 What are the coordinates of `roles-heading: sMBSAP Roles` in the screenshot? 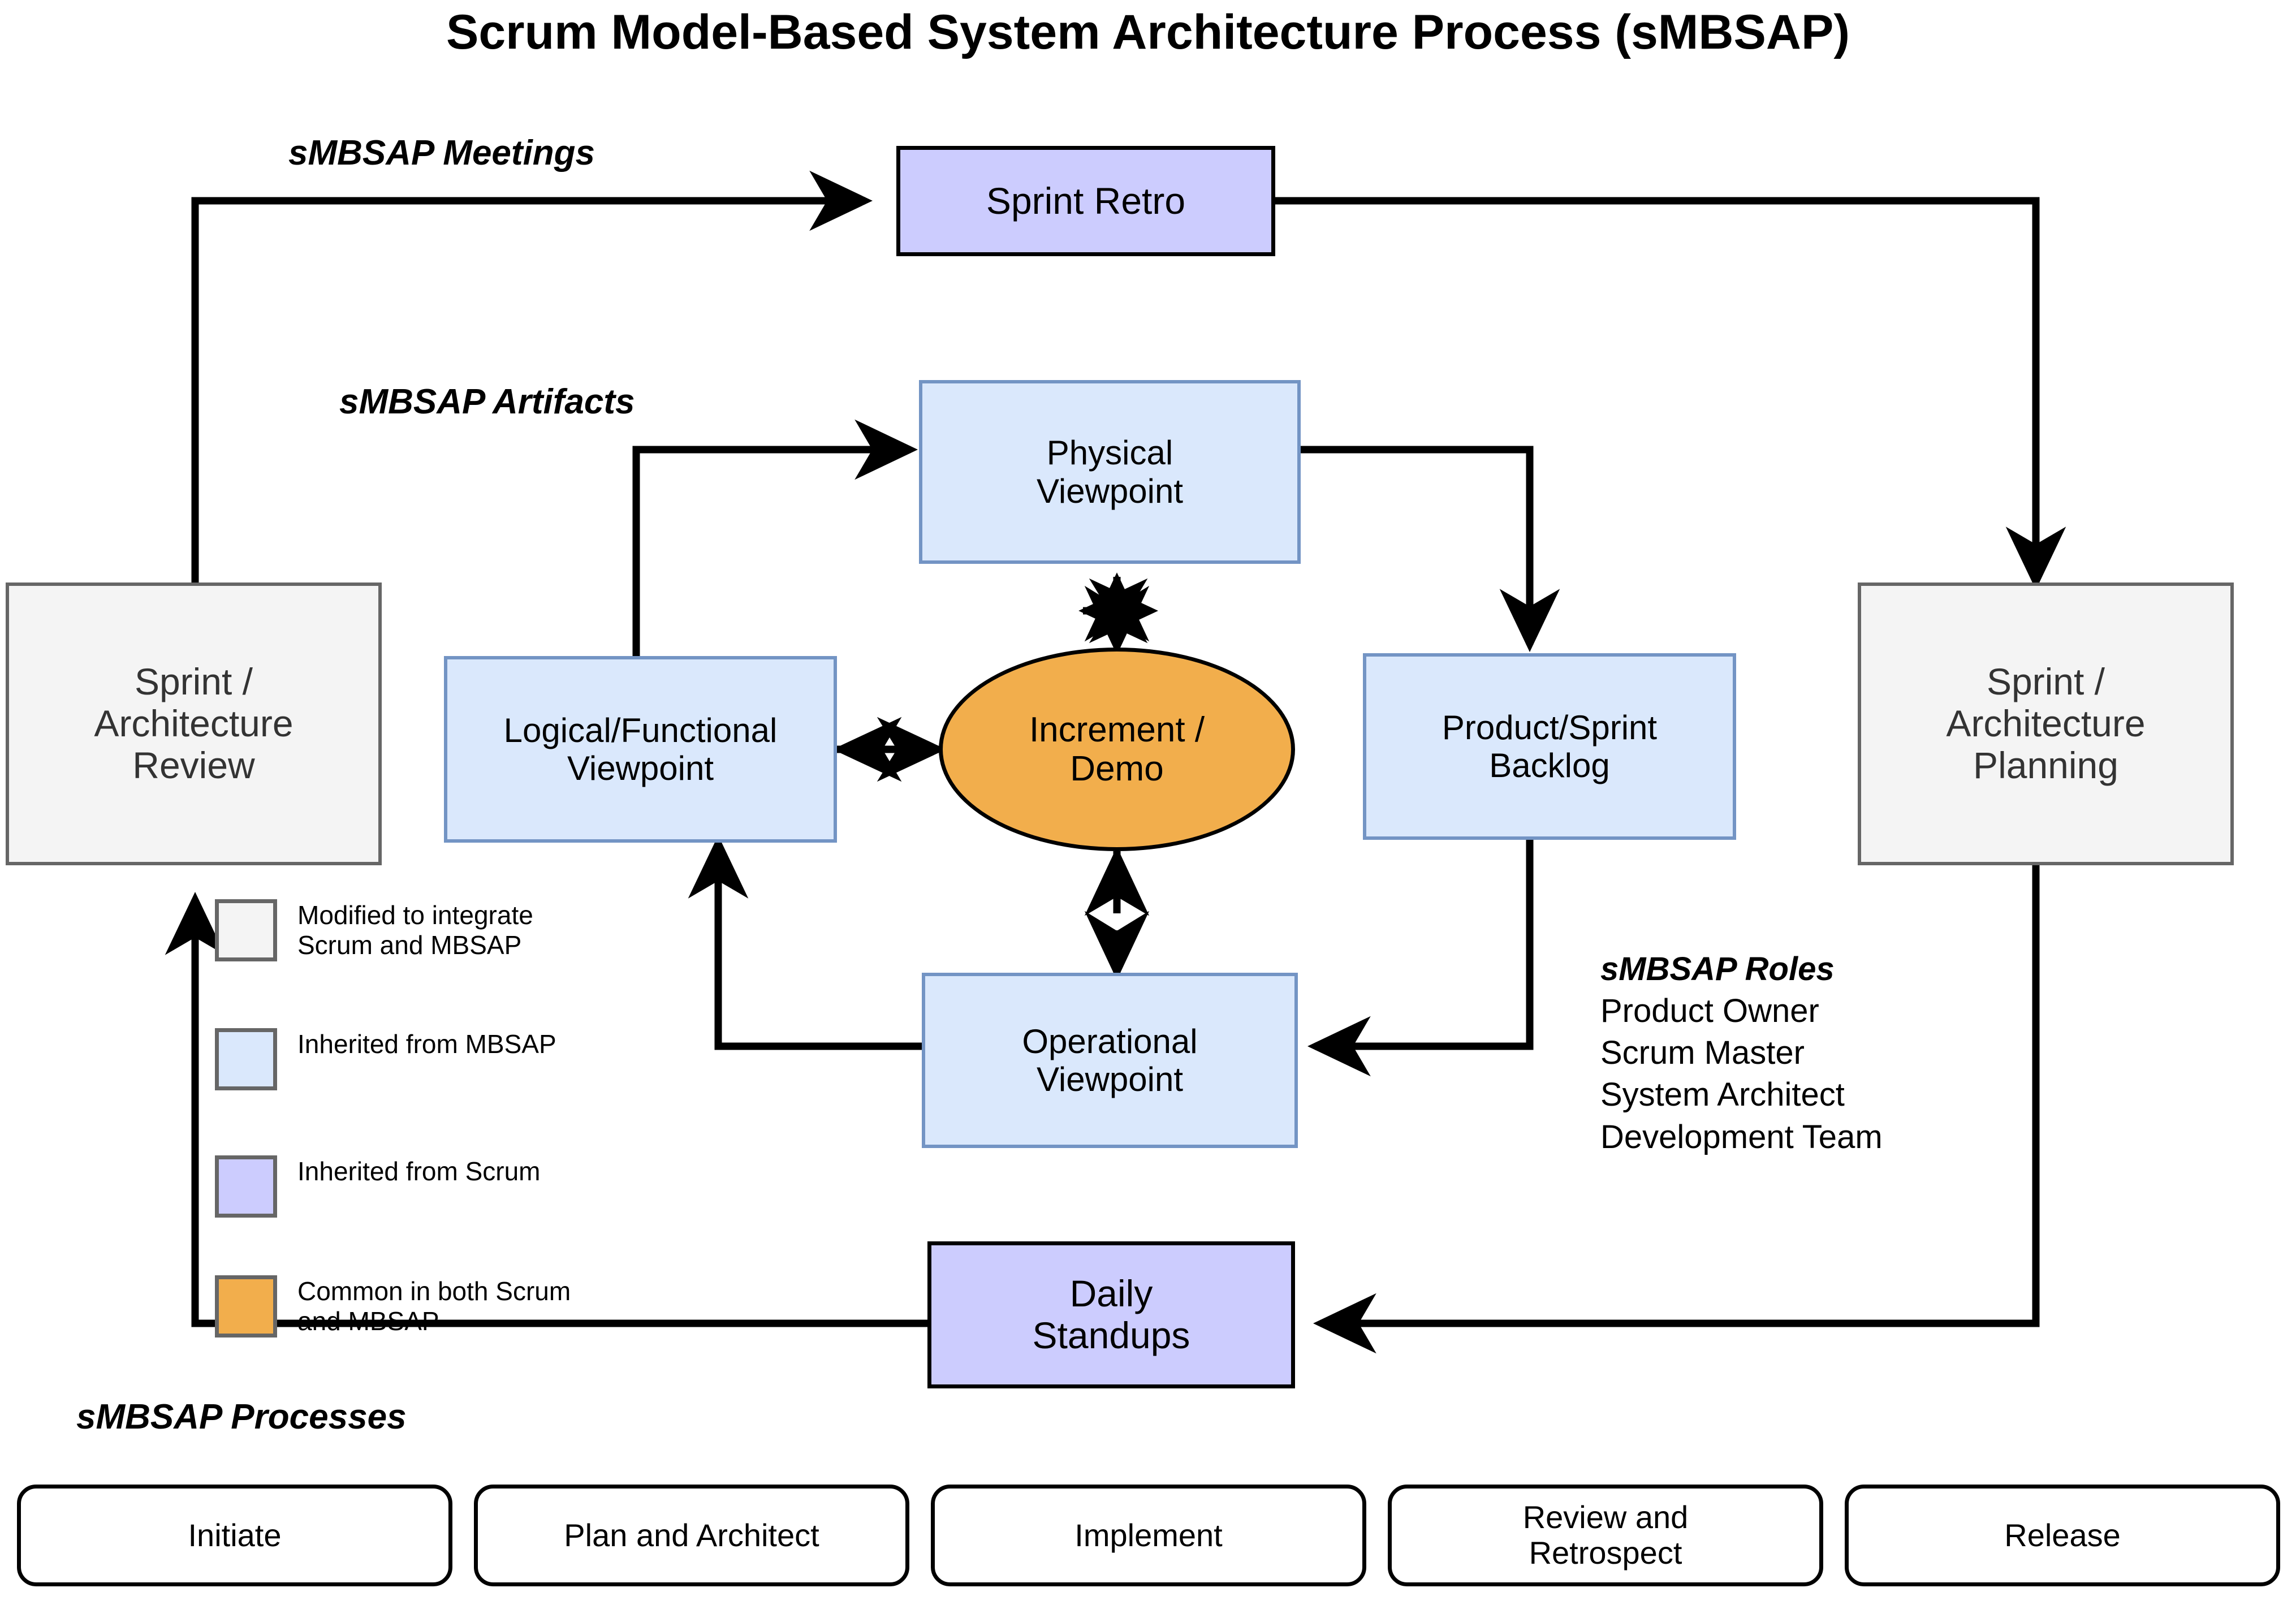 It's located at (1718, 969).